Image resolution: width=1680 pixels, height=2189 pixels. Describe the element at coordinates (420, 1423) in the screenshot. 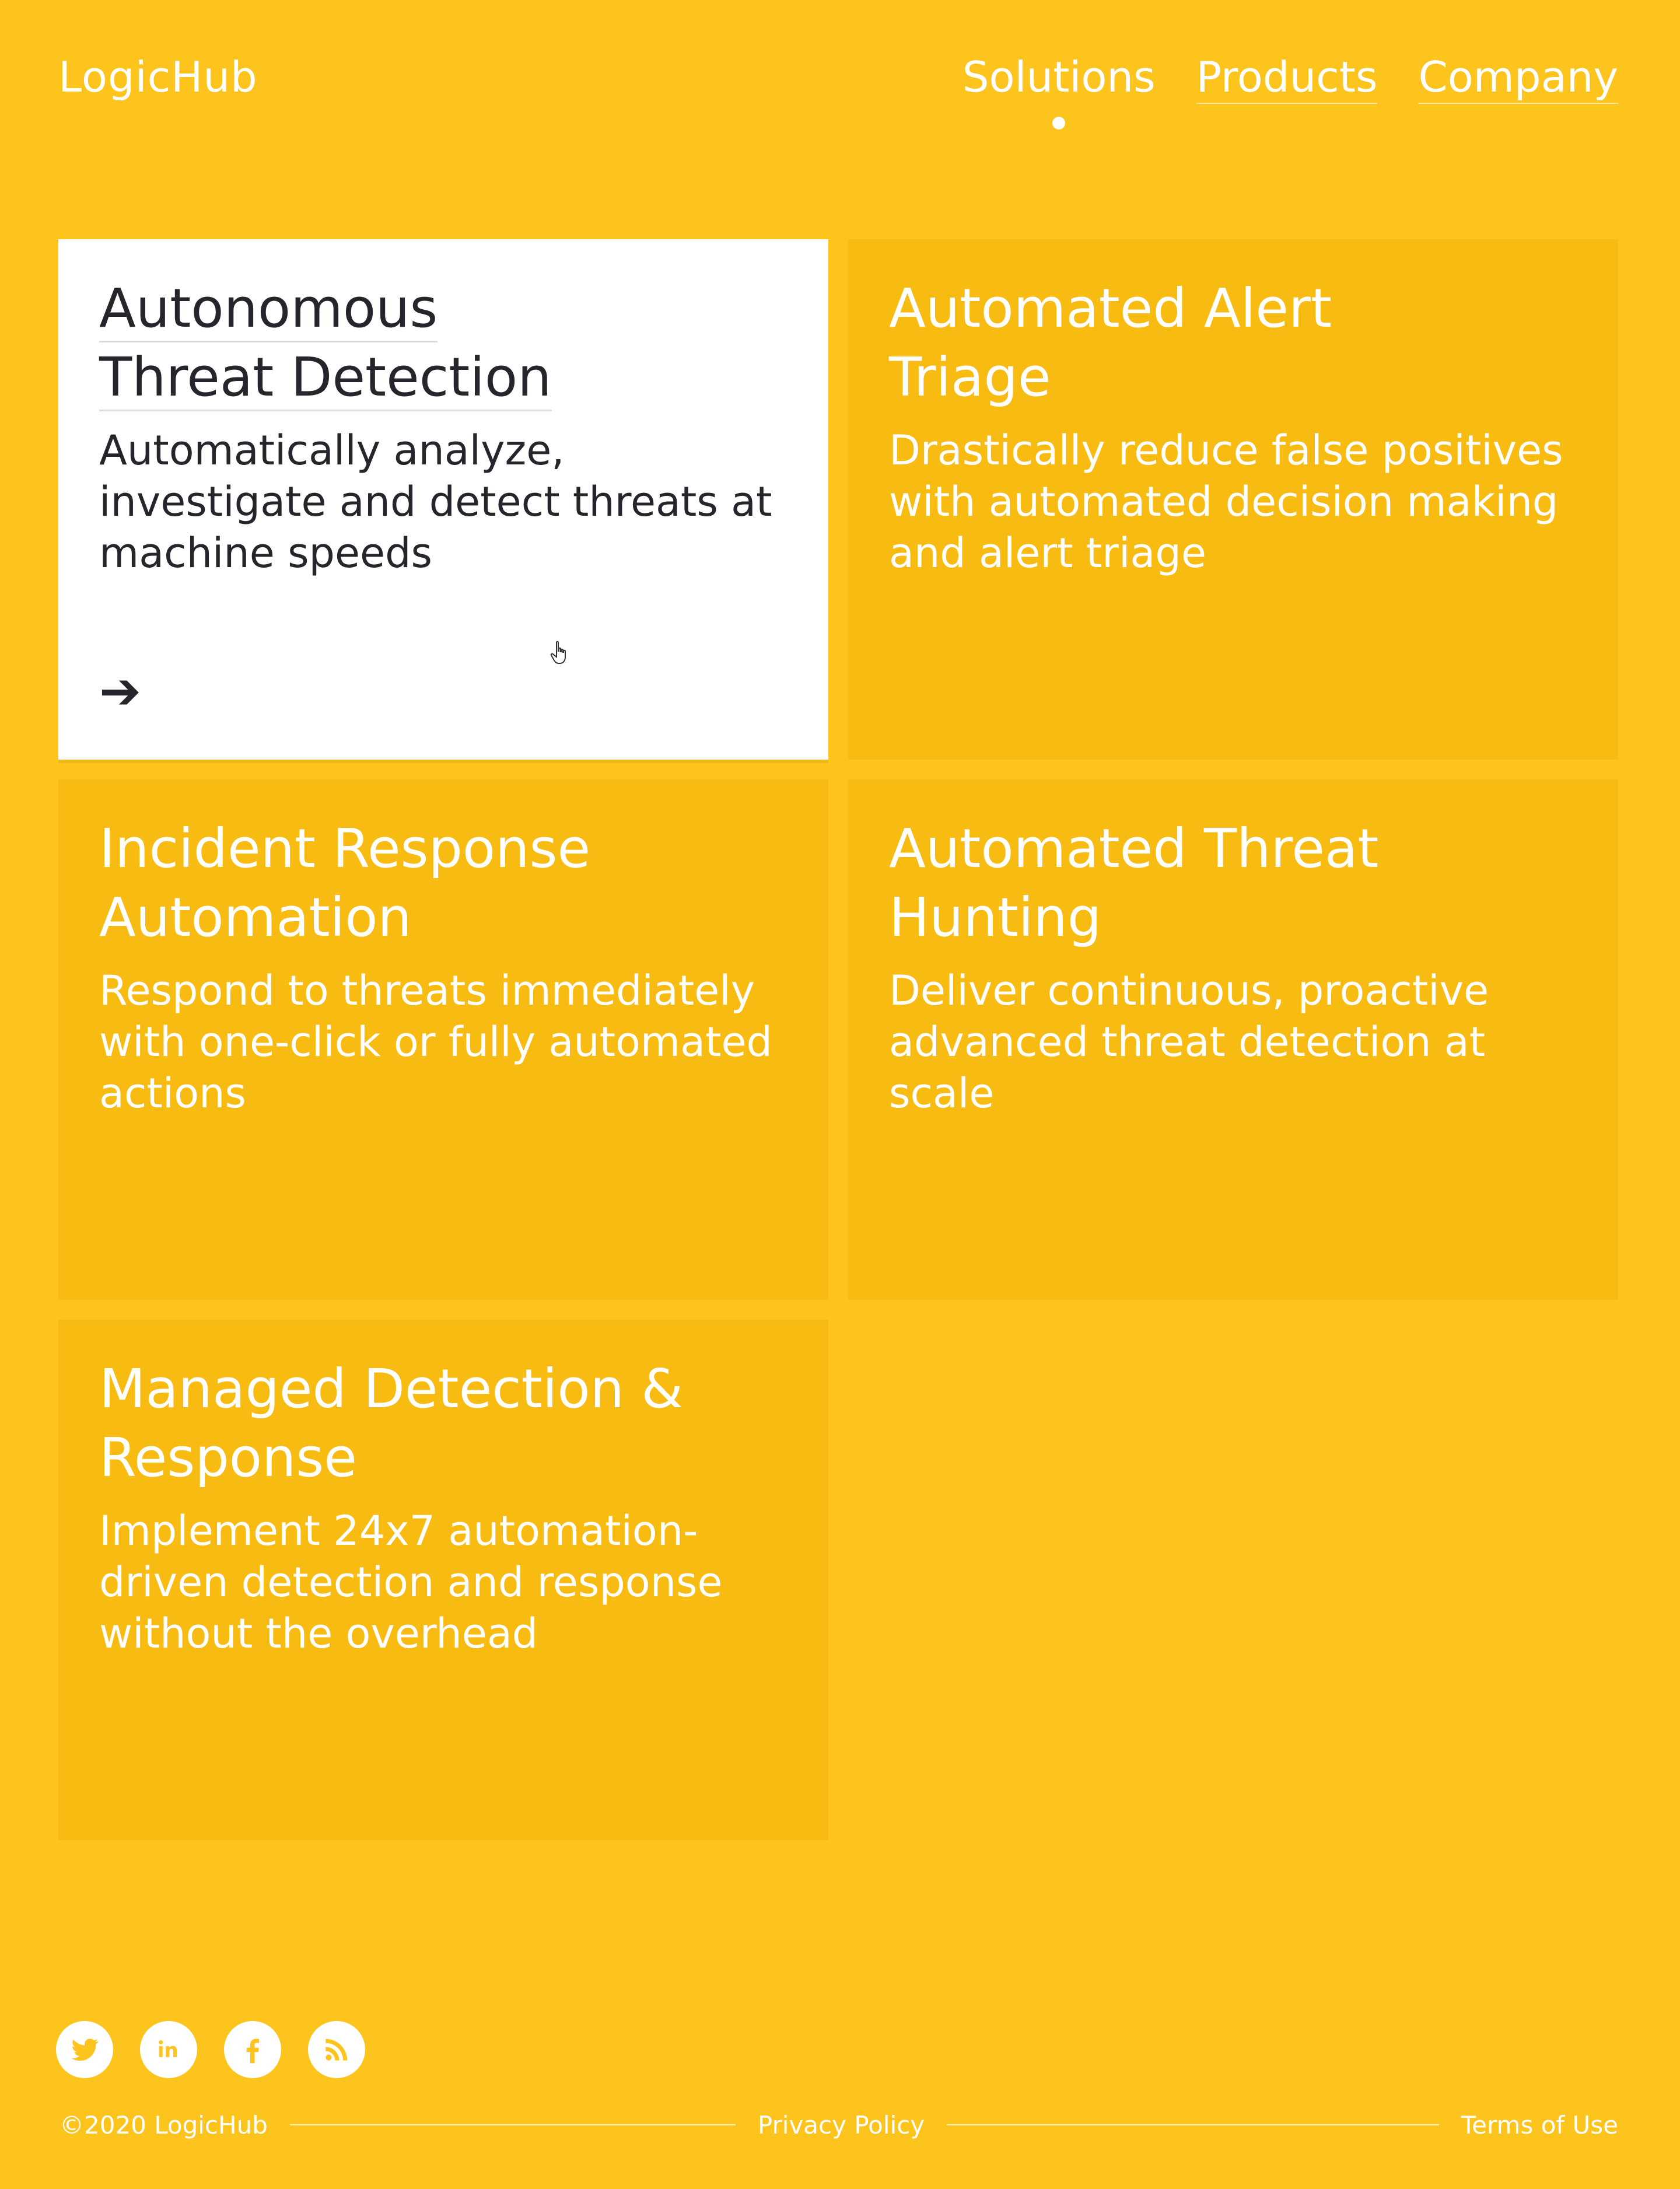

I see `card-title: Managed Detection & Response` at that location.